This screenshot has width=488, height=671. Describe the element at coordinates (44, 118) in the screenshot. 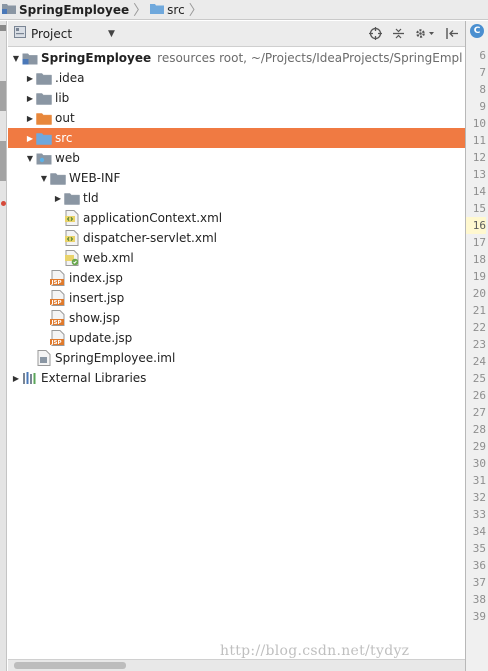

I see `excluded-folder-icon` at that location.